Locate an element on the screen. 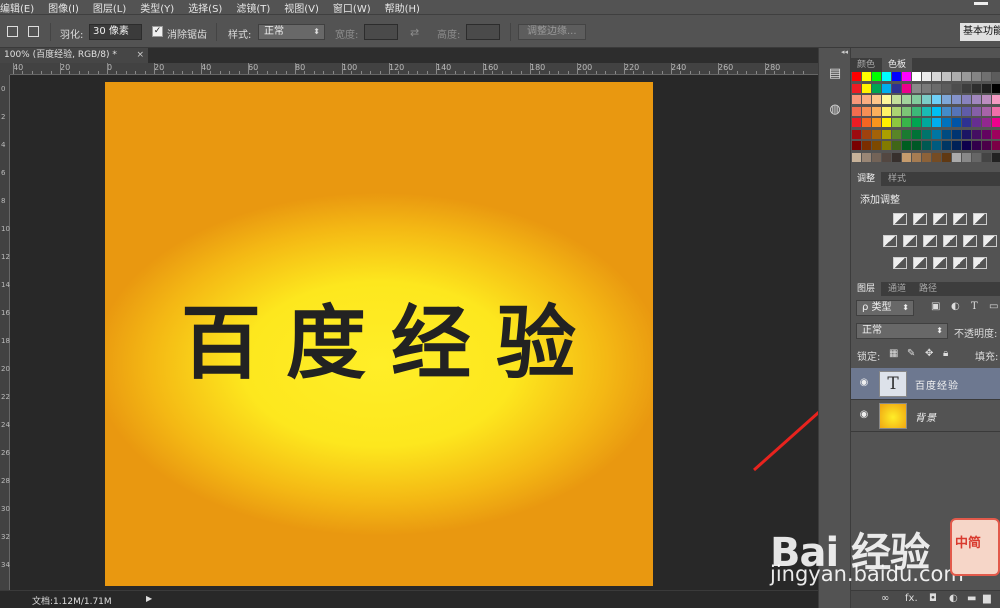  invert-icon is located at coordinates (900, 263).